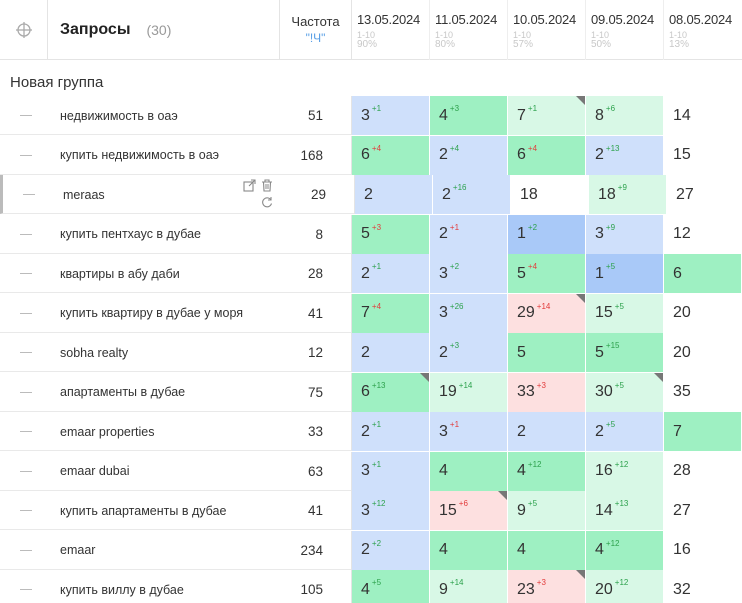 Image resolution: width=742 pixels, height=603 pixels. Describe the element at coordinates (24, 30) in the screenshot. I see `target-icon` at that location.